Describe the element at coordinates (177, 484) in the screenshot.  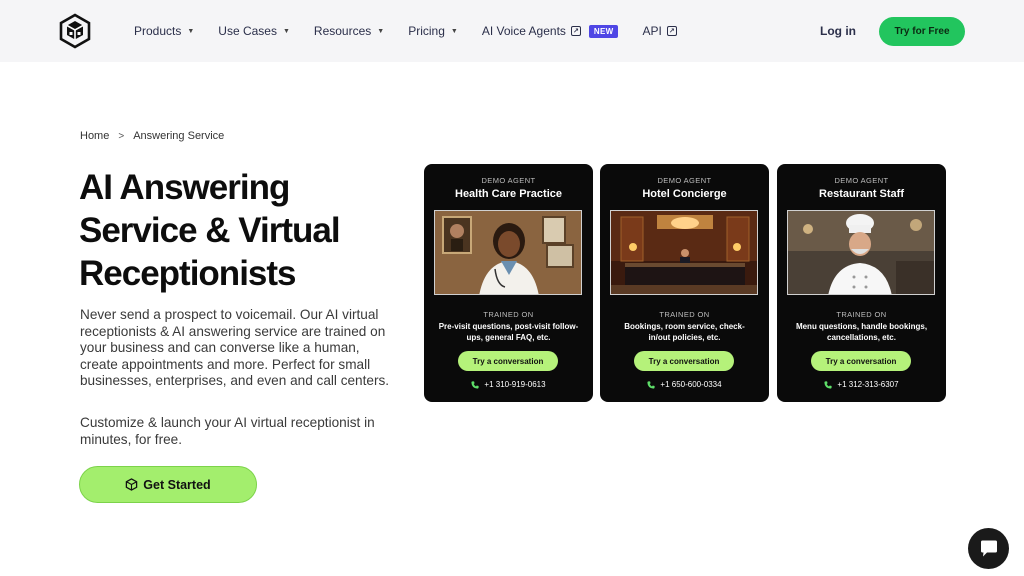
I see `get-started-label: Get Started` at that location.